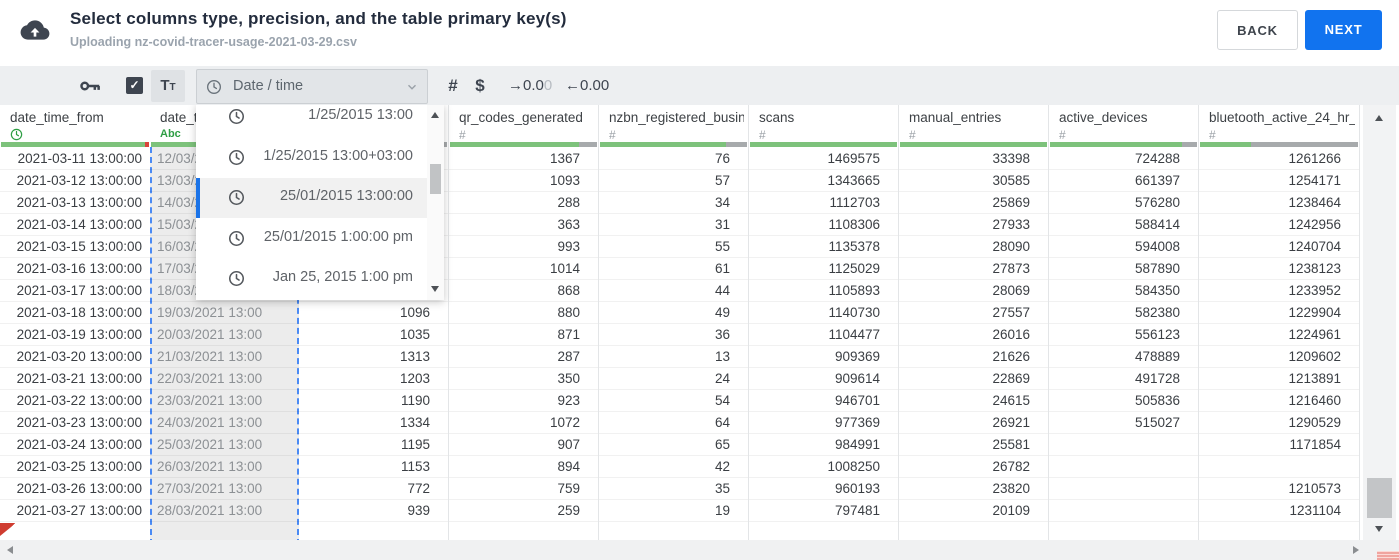 Image resolution: width=1399 pixels, height=560 pixels. What do you see at coordinates (523, 203) in the screenshot?
I see `table-cell: 288` at bounding box center [523, 203].